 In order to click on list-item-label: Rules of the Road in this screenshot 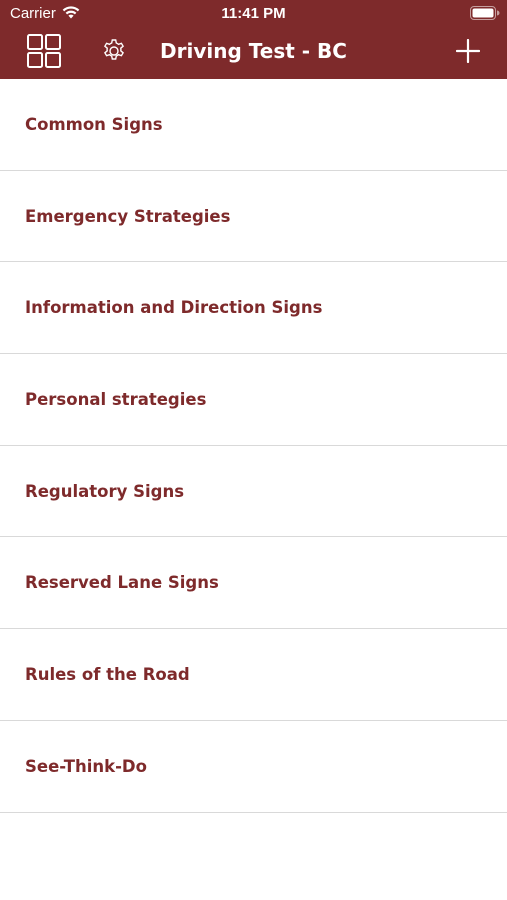, I will do `click(107, 674)`.